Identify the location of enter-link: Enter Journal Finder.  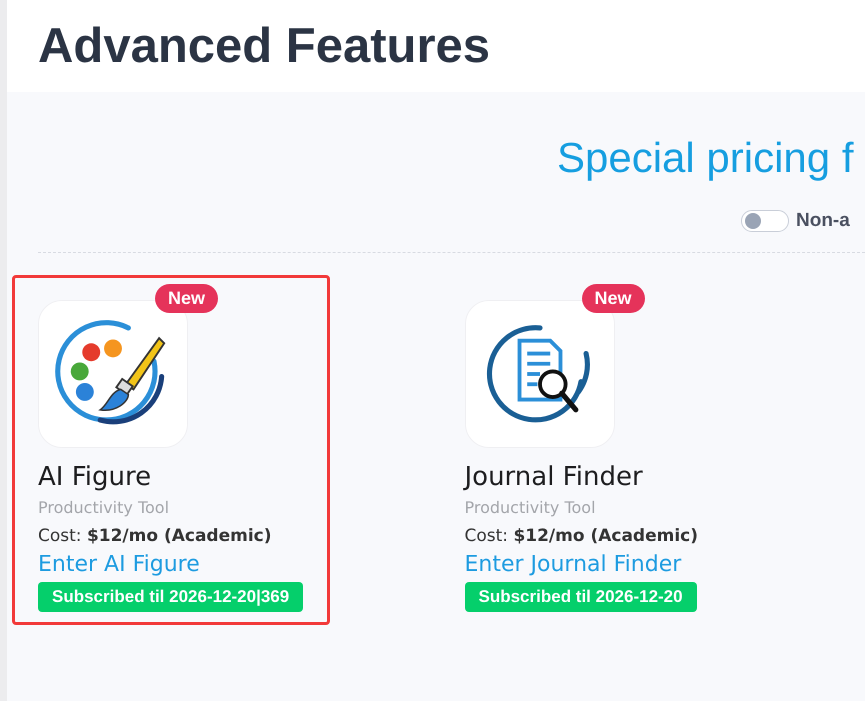
(573, 564).